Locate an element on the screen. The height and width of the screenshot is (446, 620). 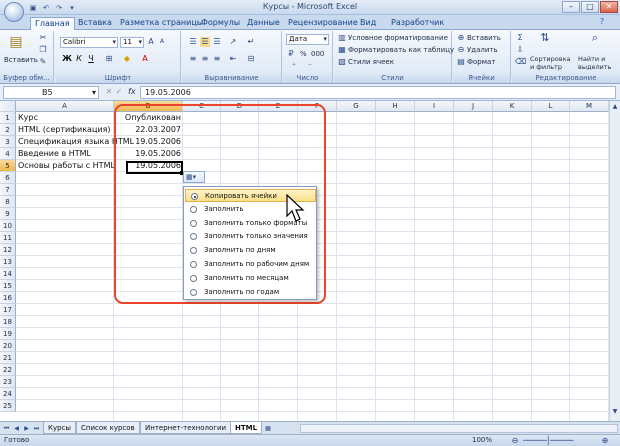
align-left-icon: ≡ is located at coordinates (193, 59).